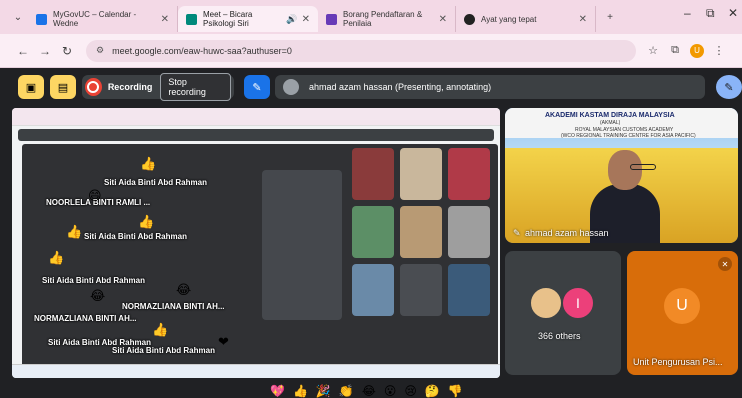  Describe the element at coordinates (610, 115) in the screenshot. I see `banner-title: AKADEMI KASTAM DIRAJA MALAYSIA` at that location.